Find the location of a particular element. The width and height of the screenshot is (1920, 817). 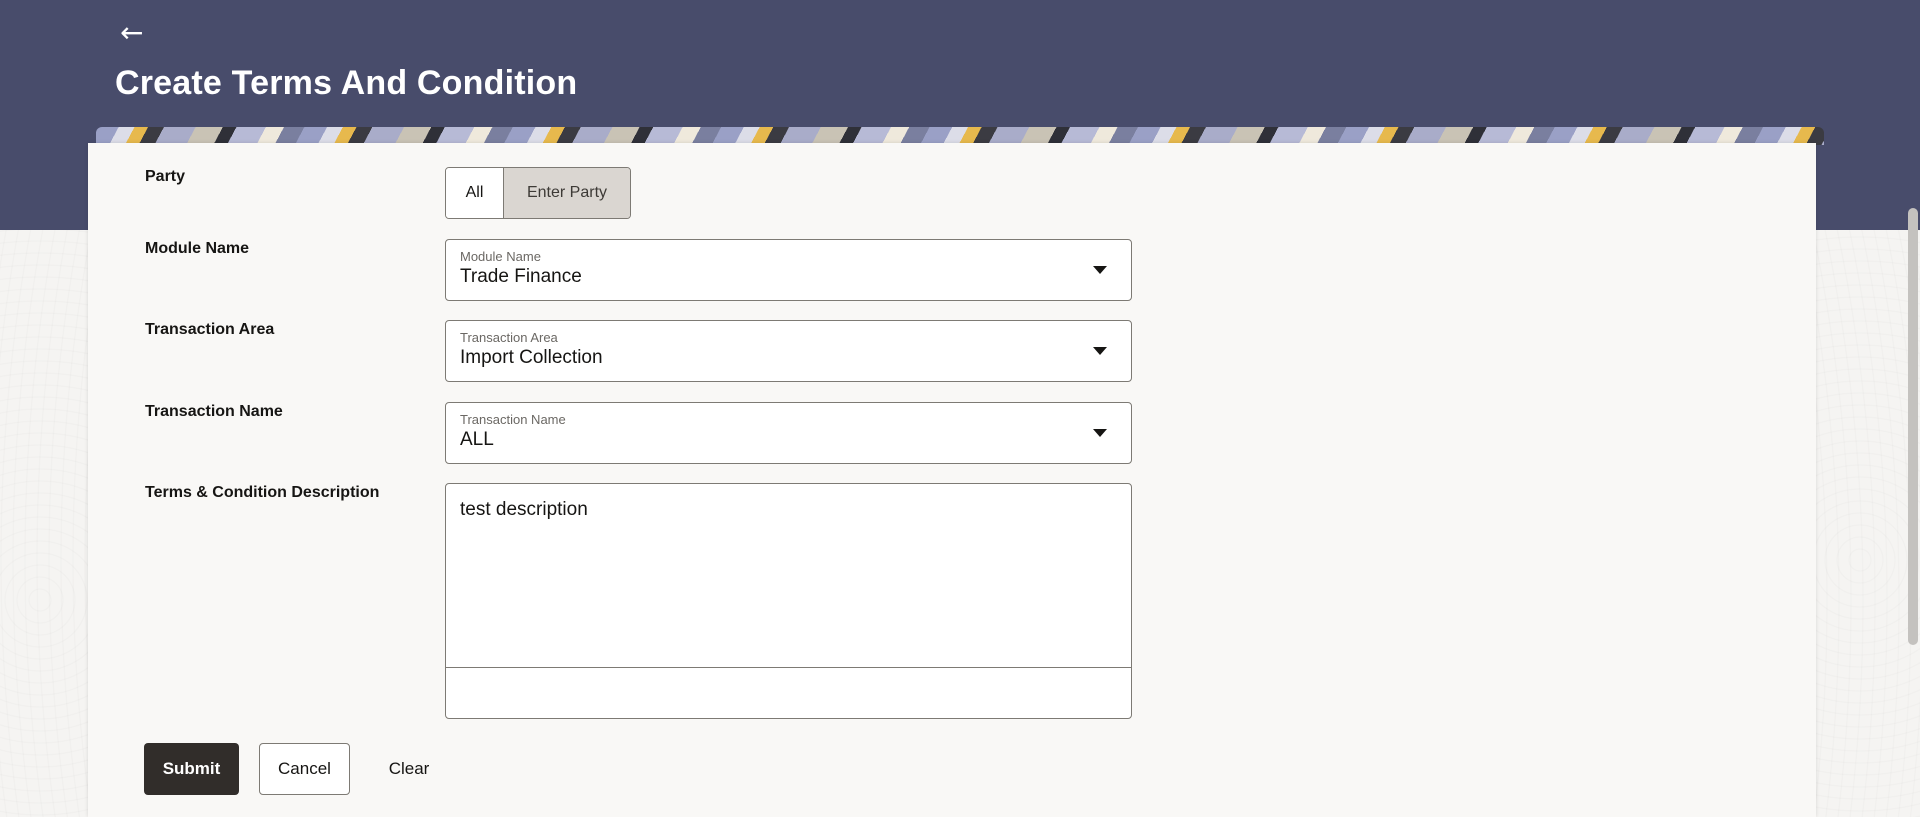

transaction-area-label: Transaction Area is located at coordinates (210, 329).